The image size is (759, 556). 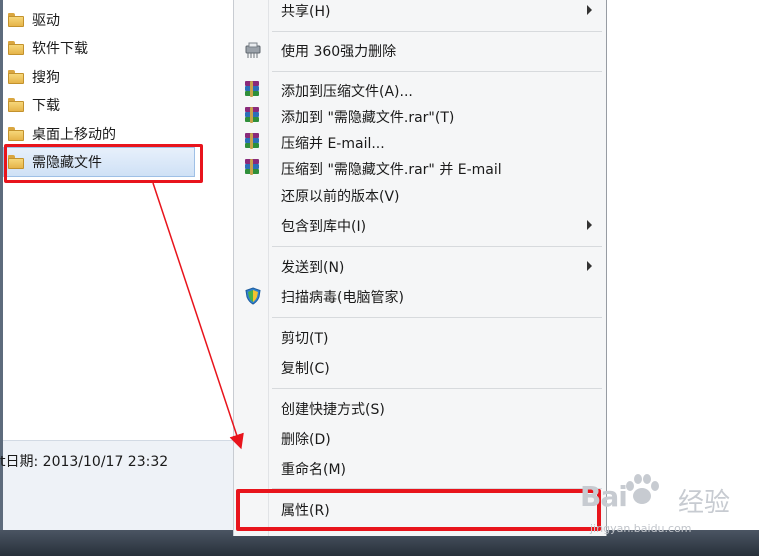 What do you see at coordinates (641, 528) in the screenshot?
I see `watermark-url: jingyan.baidu.com` at bounding box center [641, 528].